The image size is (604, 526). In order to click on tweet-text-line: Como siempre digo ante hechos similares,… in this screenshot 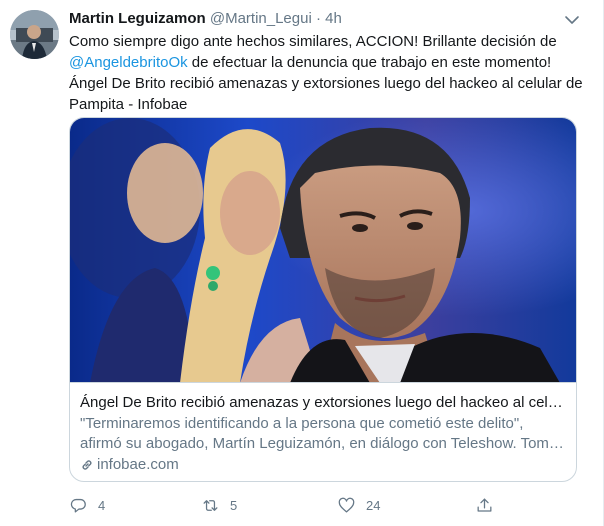, I will do `click(313, 41)`.